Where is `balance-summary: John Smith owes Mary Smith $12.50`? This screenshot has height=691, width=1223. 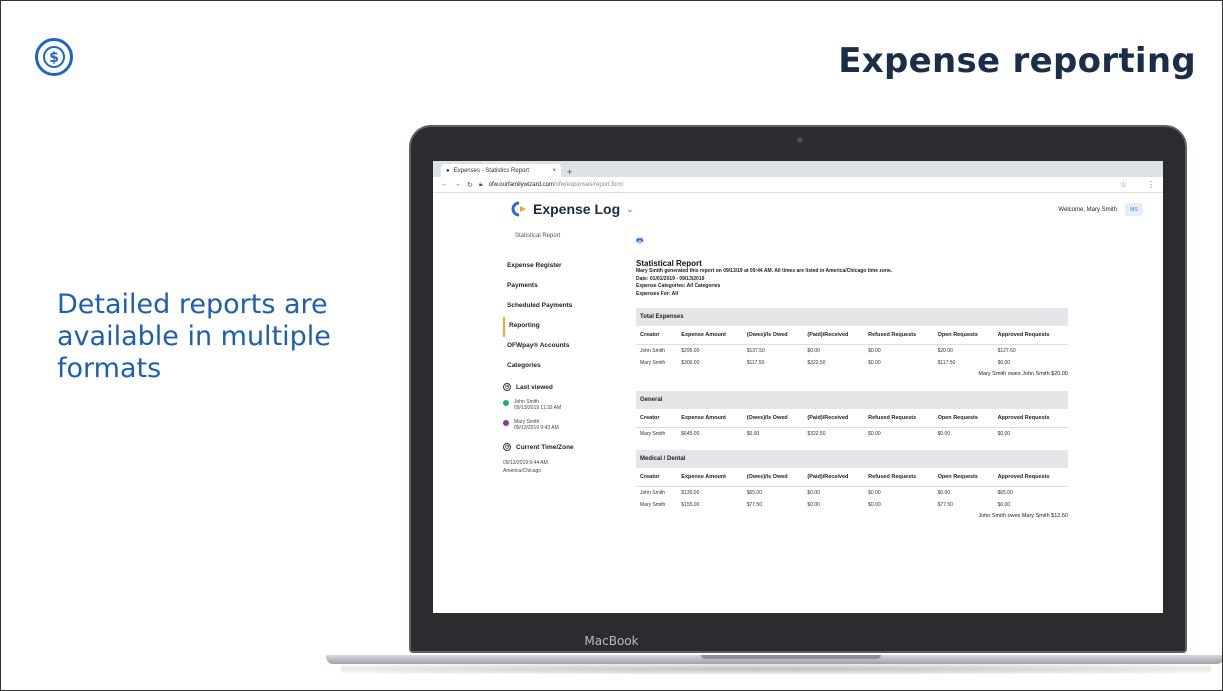 balance-summary: John Smith owes Mary Smith $12.50 is located at coordinates (1023, 516).